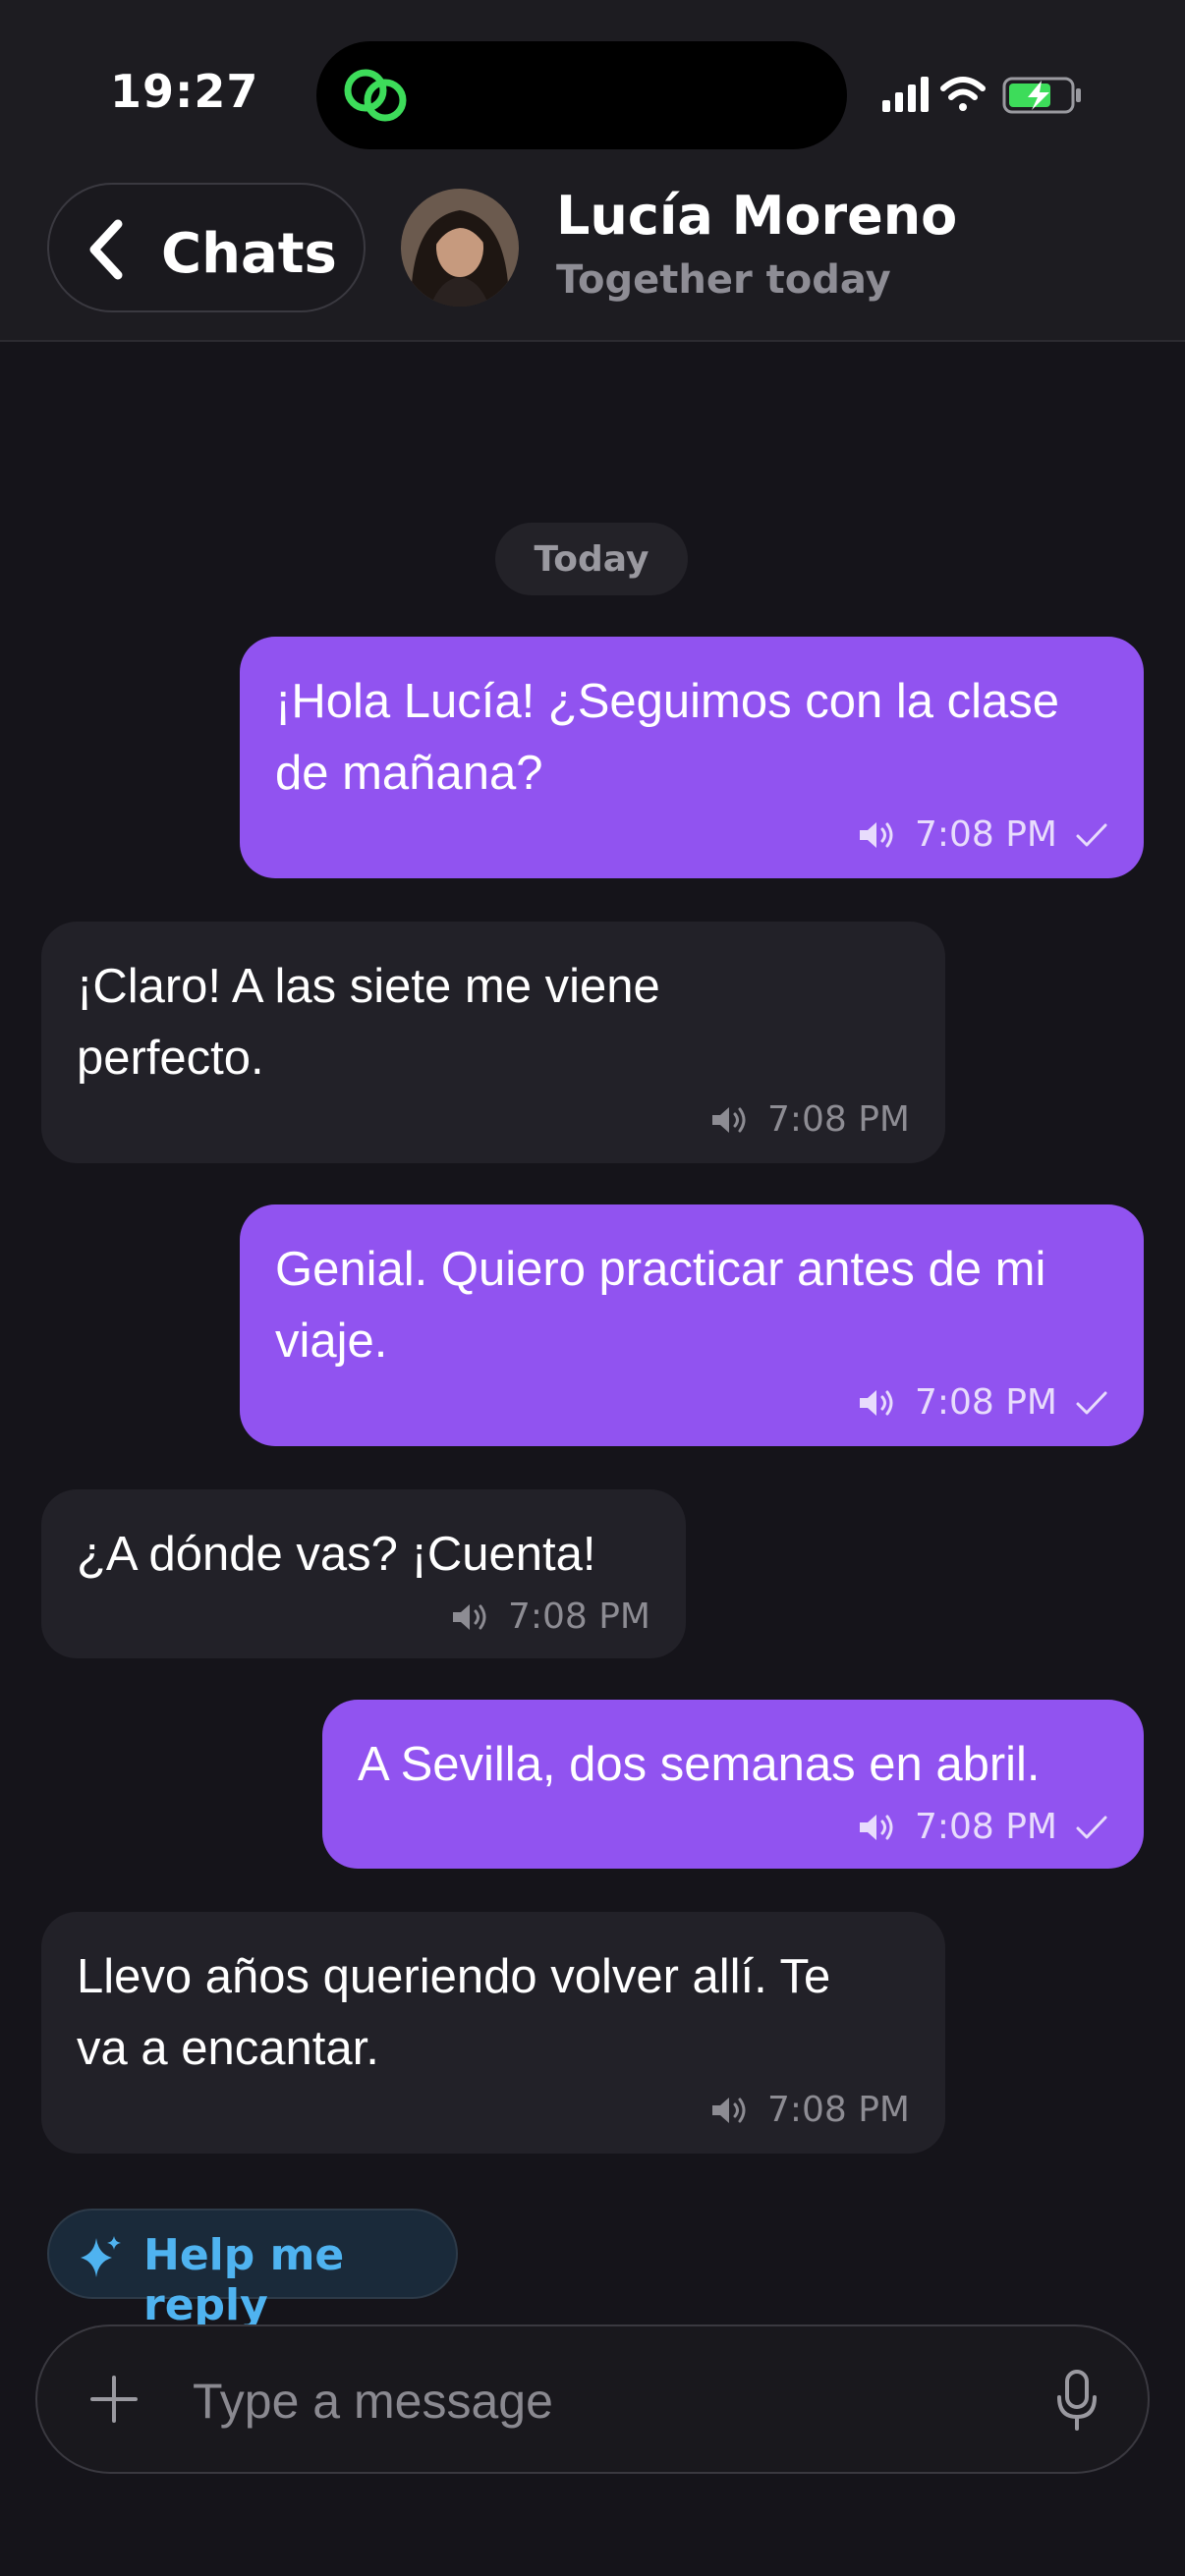 The width and height of the screenshot is (1185, 2576). I want to click on cellular-signal-icon, so click(906, 94).